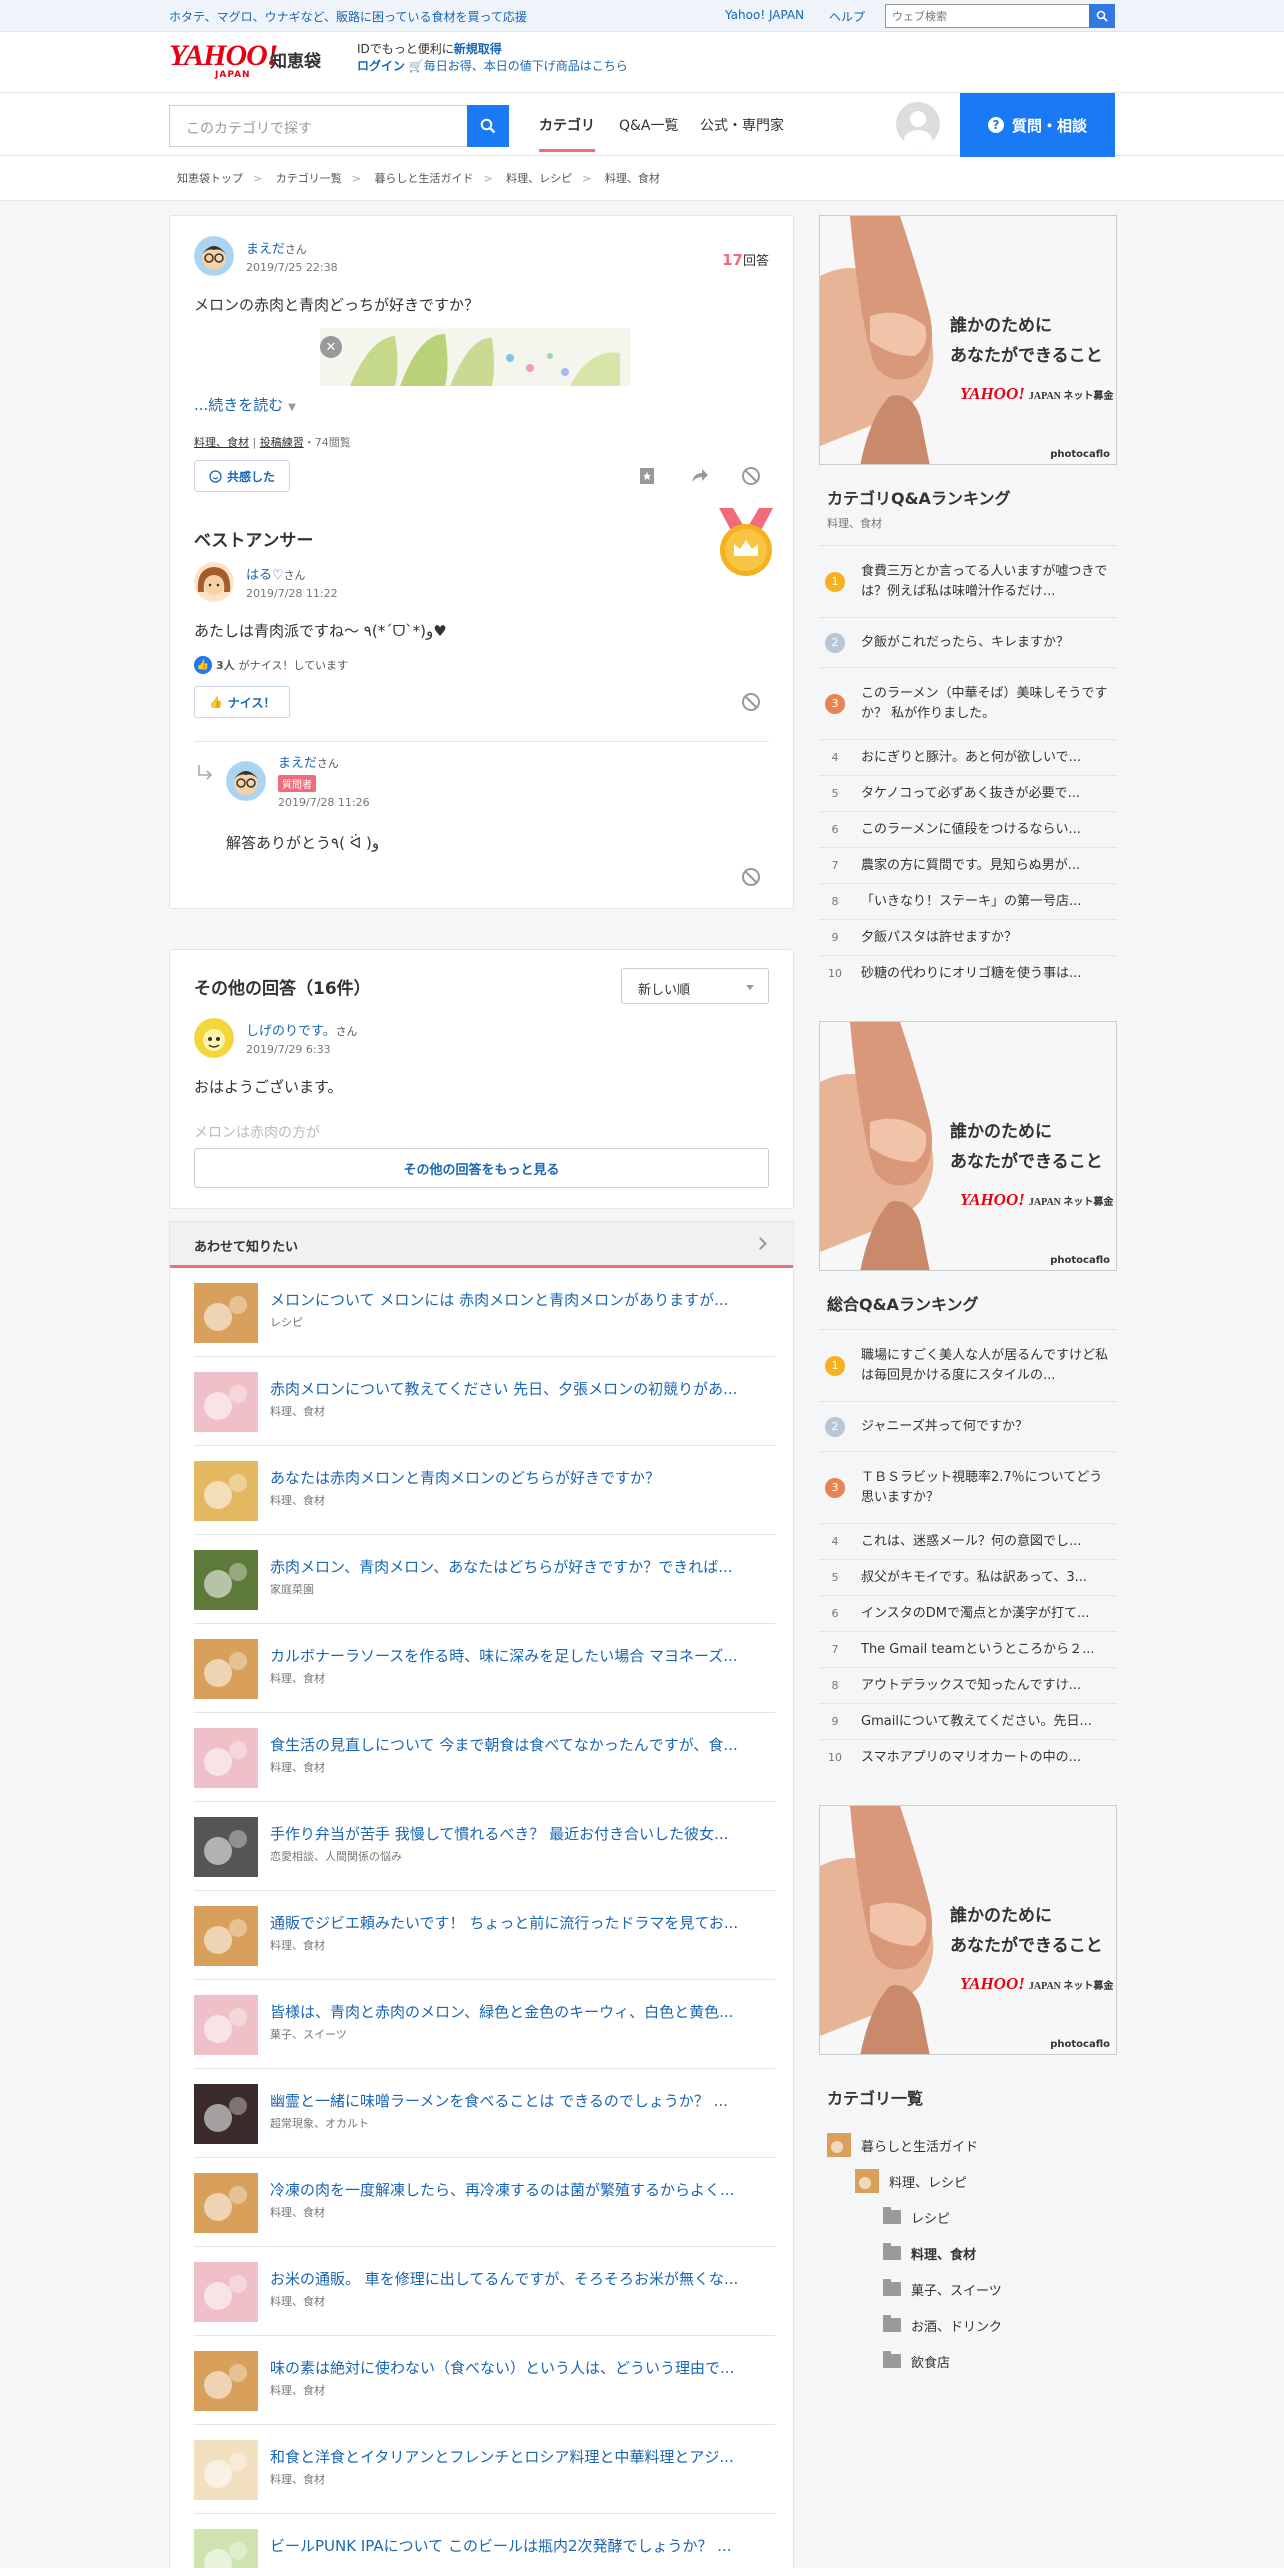 Image resolution: width=1284 pixels, height=2568 pixels. I want to click on category-item: 料理、レシピ, so click(968, 2181).